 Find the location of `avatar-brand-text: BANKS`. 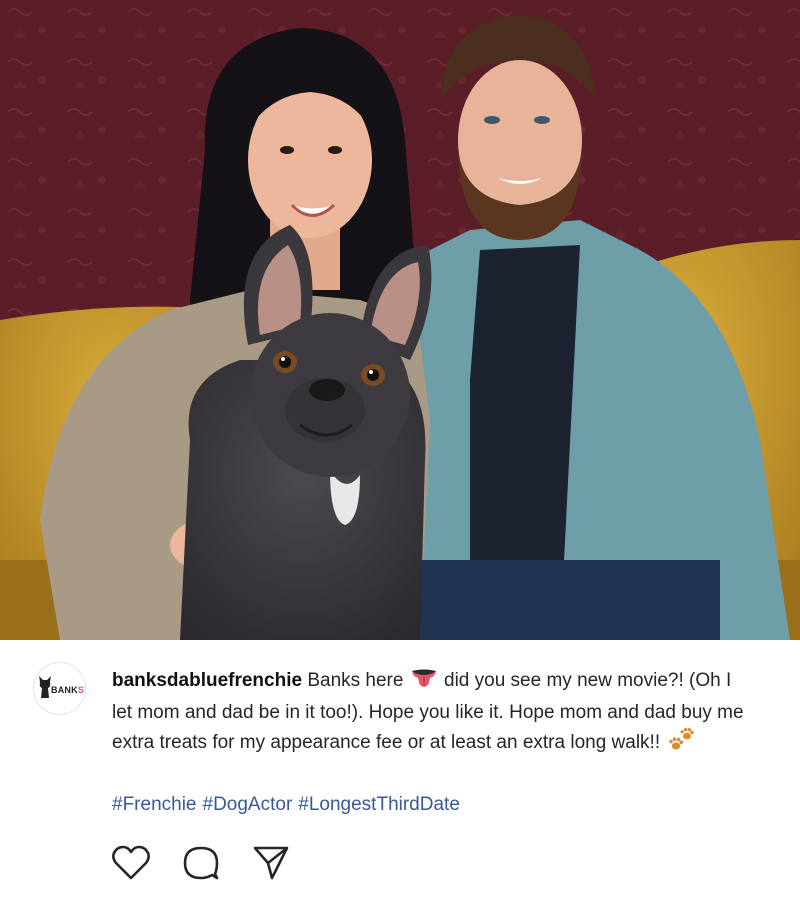

avatar-brand-text: BANKS is located at coordinates (68, 690).